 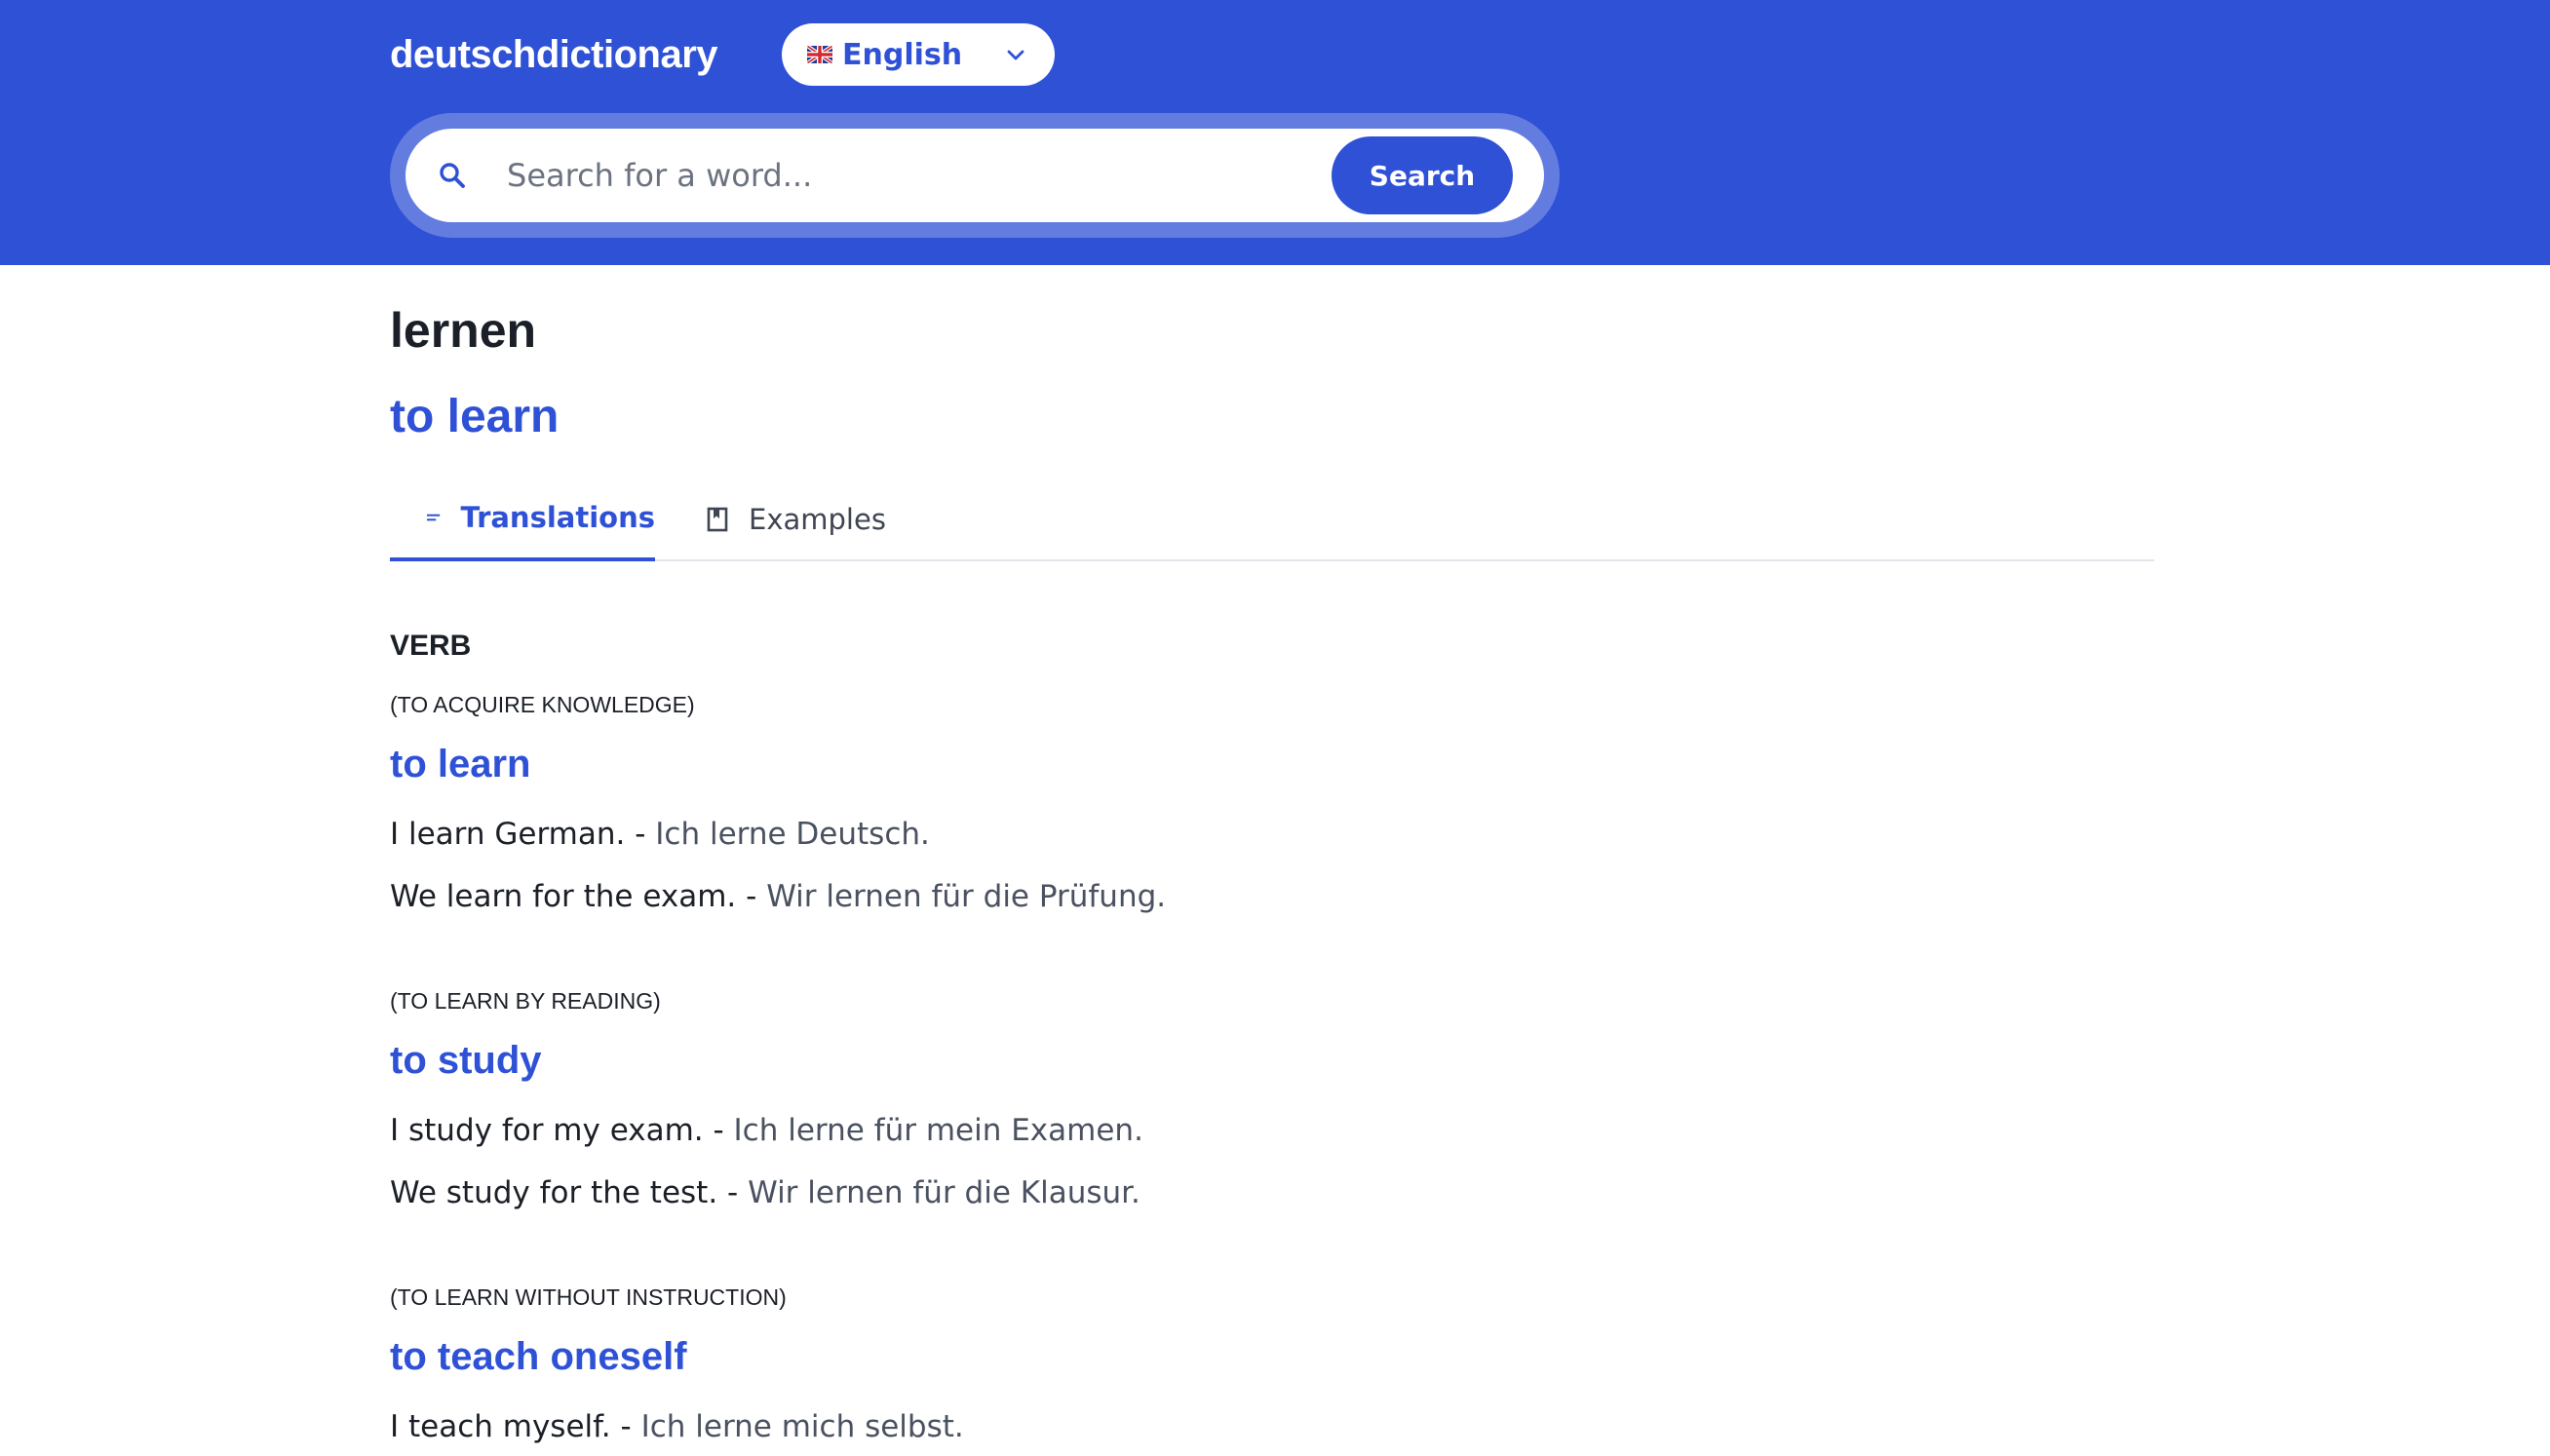 I want to click on part-of-speech: VERB, so click(x=431, y=646).